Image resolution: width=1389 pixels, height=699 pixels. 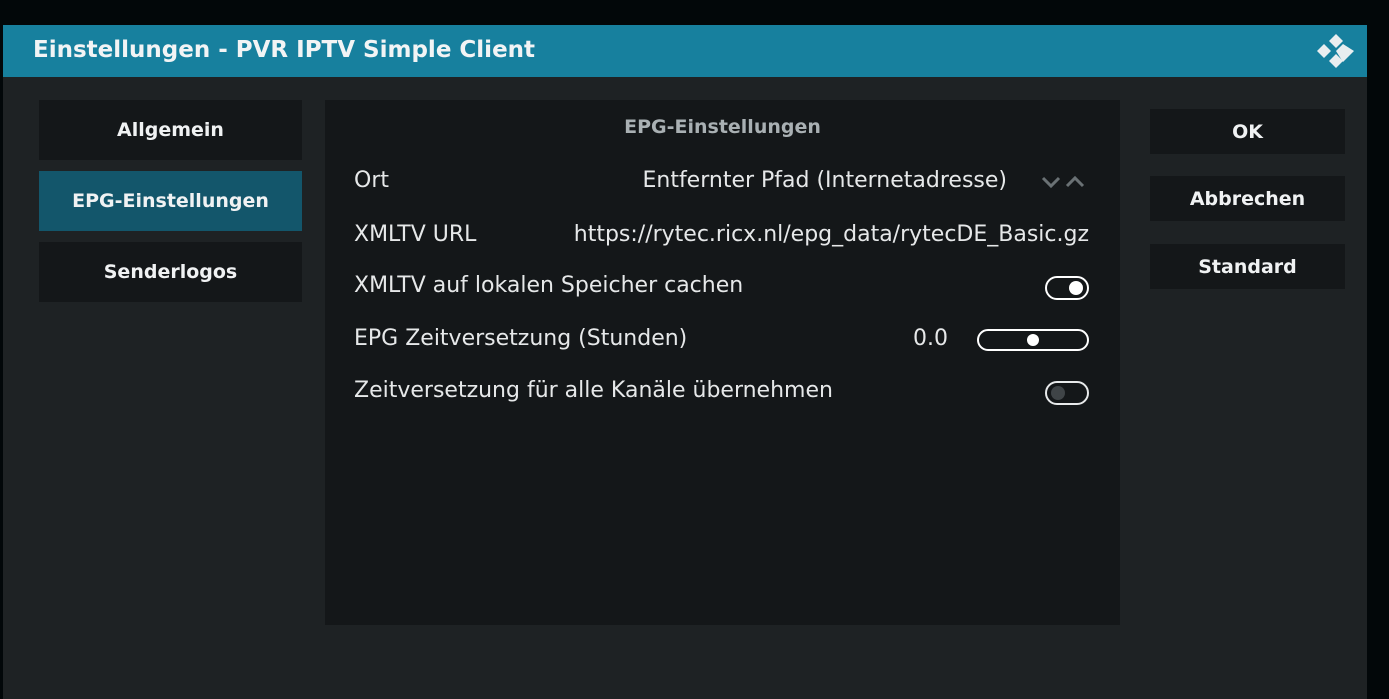 I want to click on cancel-button-label: Abbrechen, so click(x=1247, y=198).